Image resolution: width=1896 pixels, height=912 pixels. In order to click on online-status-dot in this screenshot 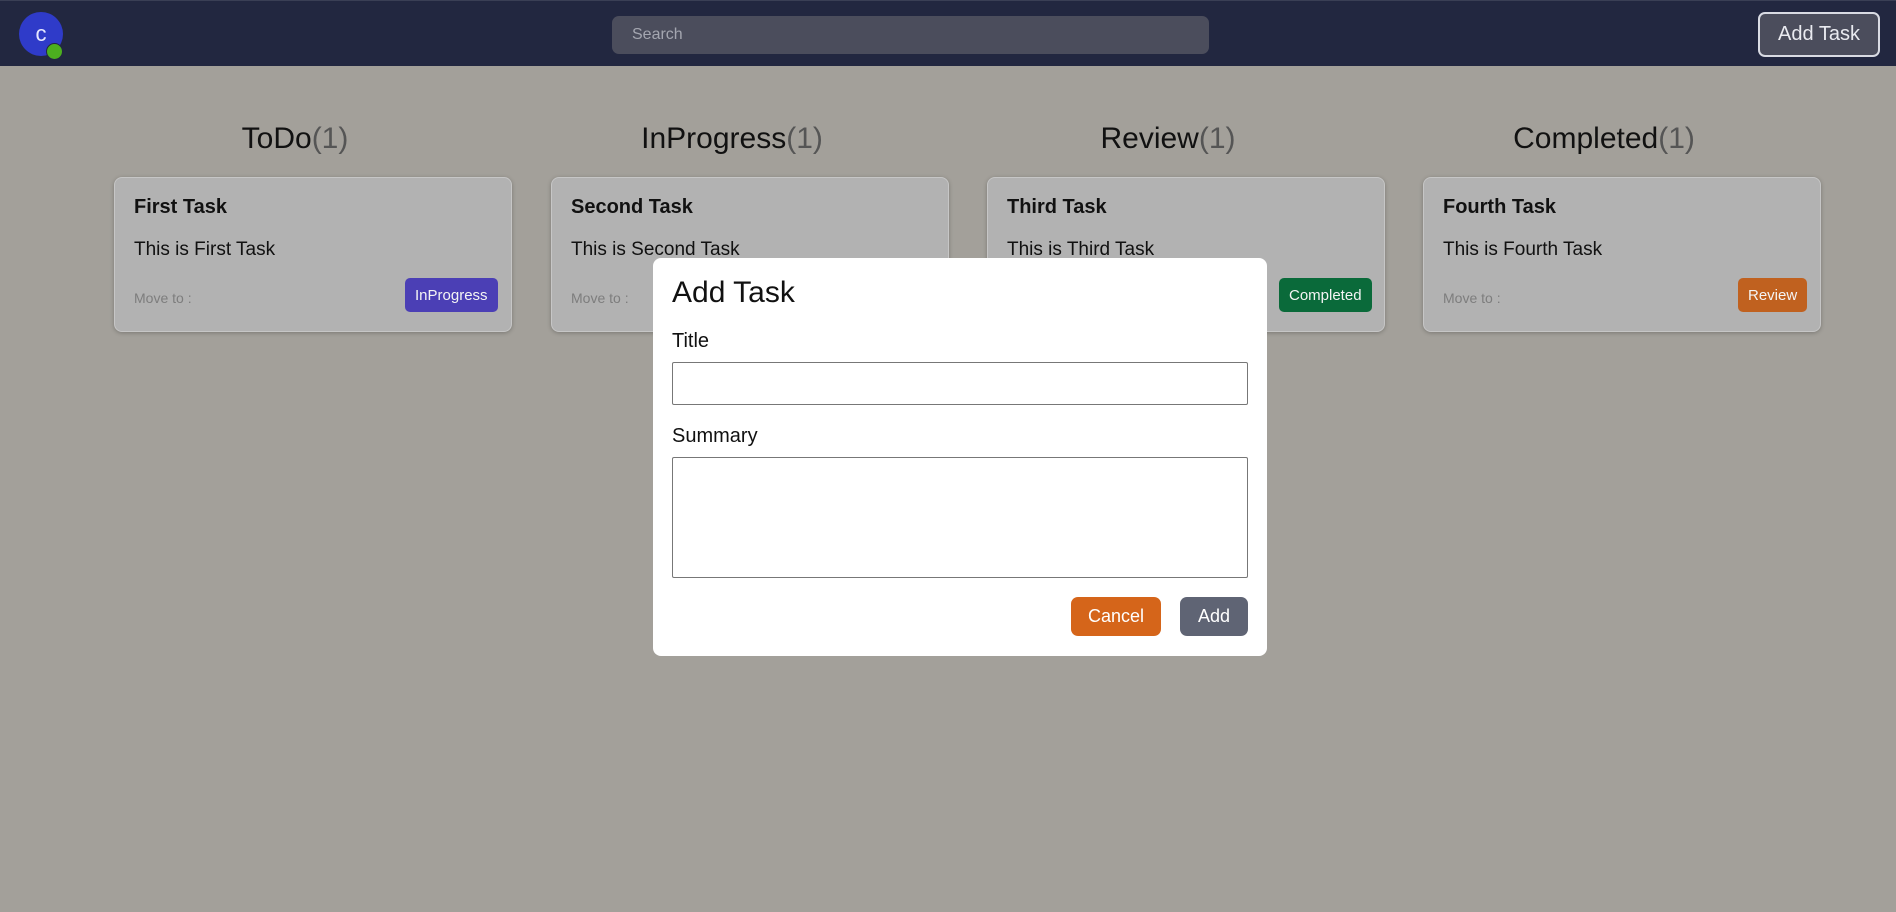, I will do `click(54, 51)`.